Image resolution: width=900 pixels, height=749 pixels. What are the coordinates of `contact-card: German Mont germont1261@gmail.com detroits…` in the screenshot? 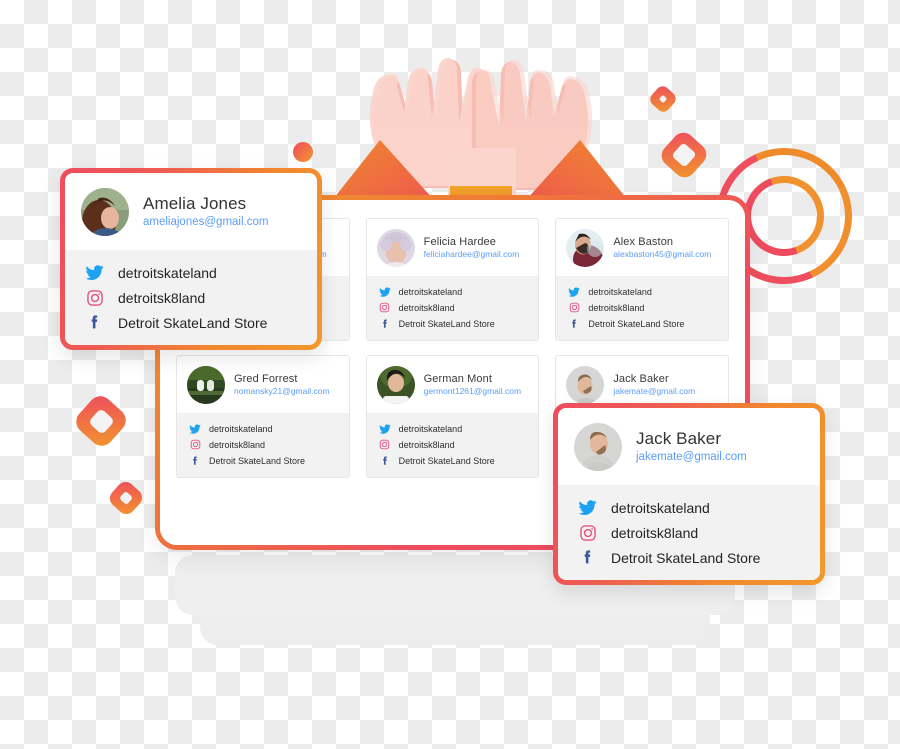 It's located at (452, 416).